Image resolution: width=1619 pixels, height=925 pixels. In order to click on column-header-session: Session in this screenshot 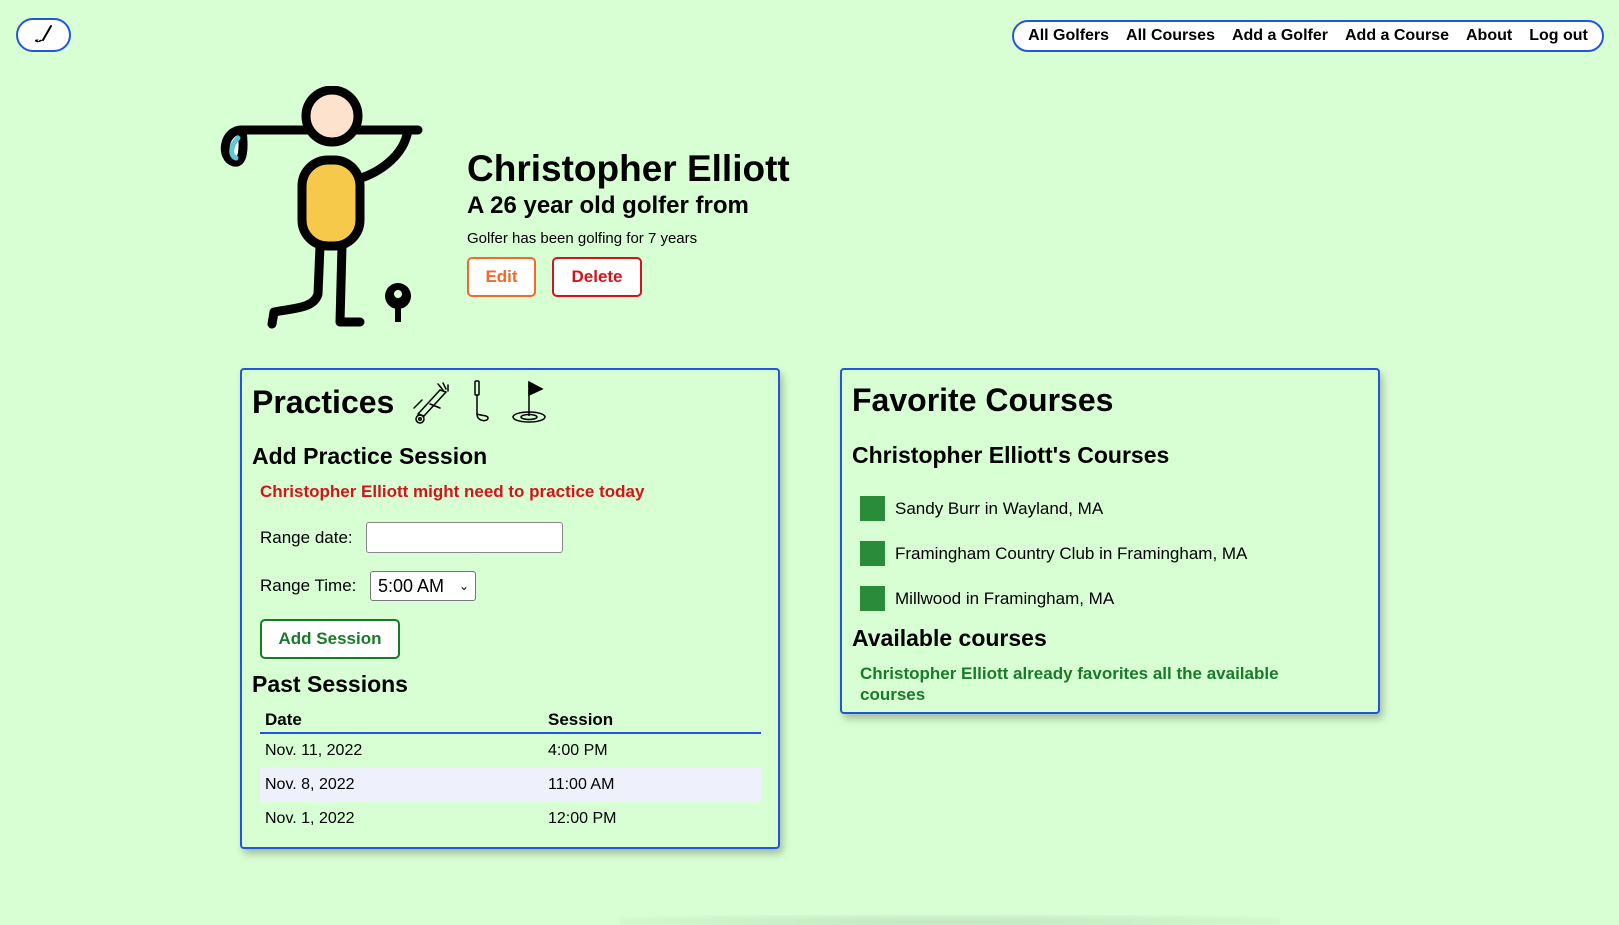, I will do `click(581, 719)`.